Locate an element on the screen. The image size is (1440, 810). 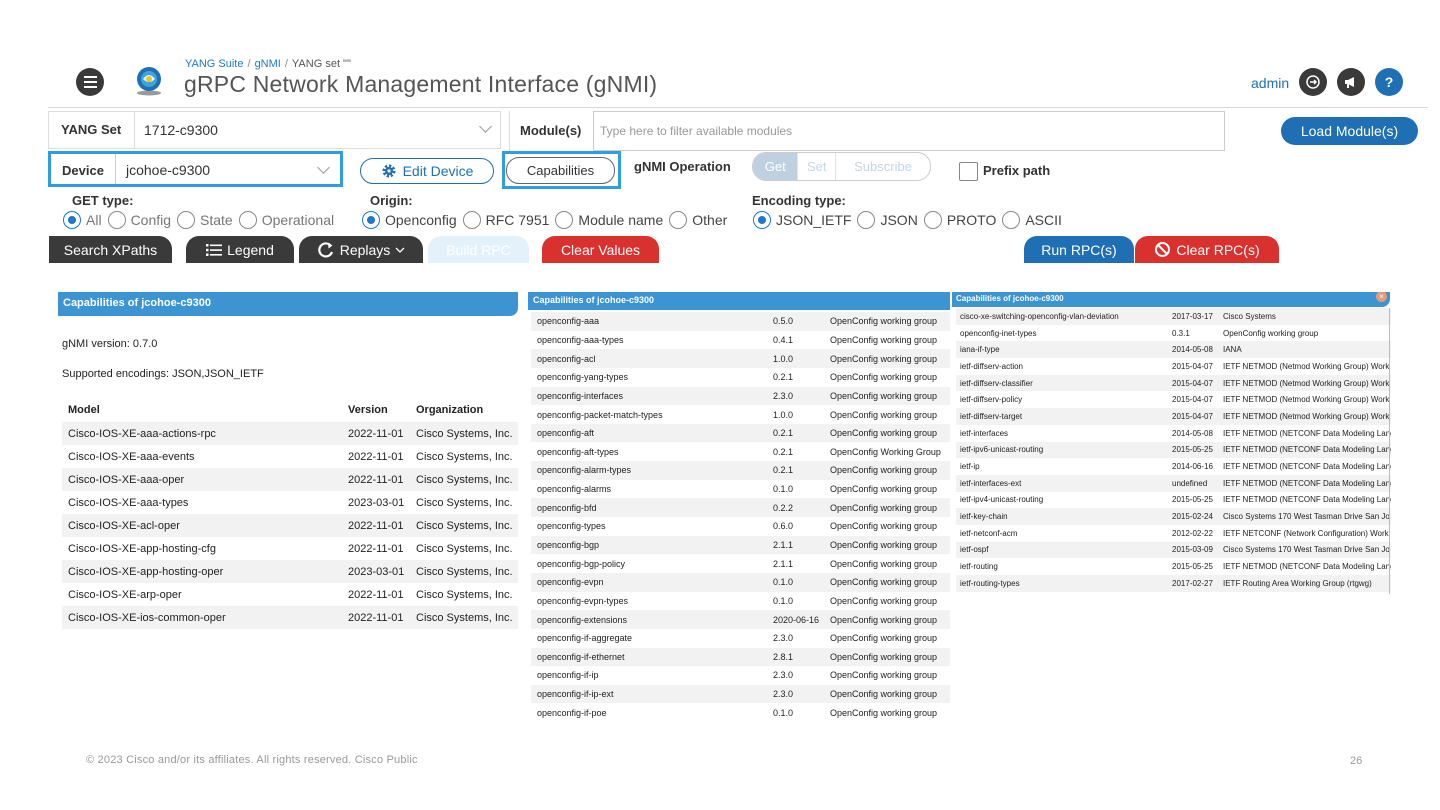
menu-icon is located at coordinates (90, 82).